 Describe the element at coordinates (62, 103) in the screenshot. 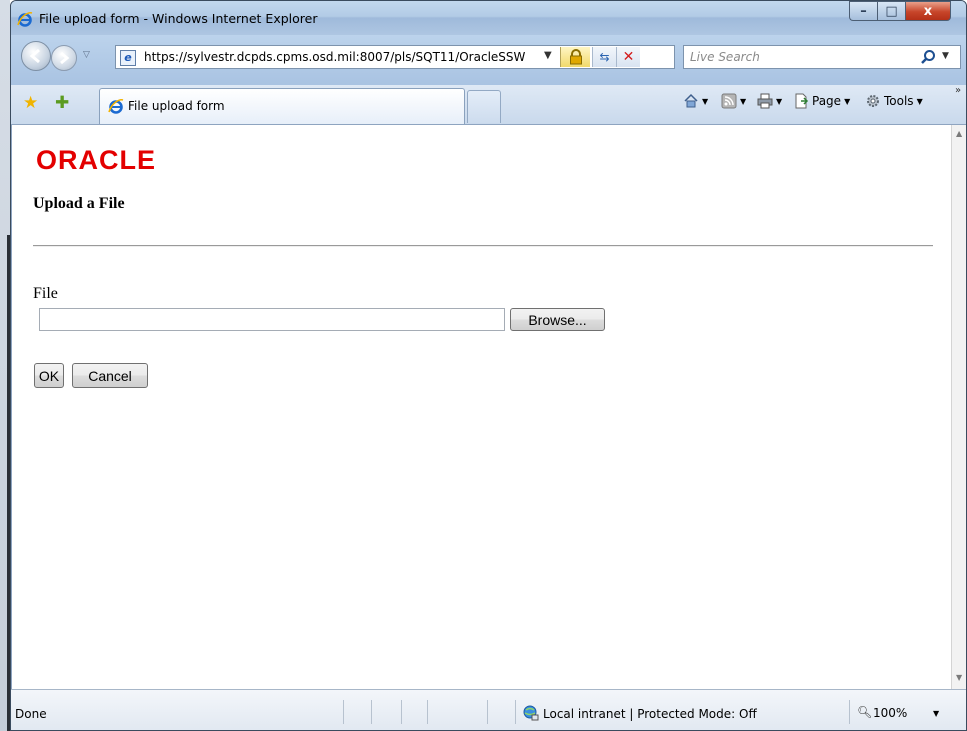

I see `add-to-favorites-icon: ✚` at that location.